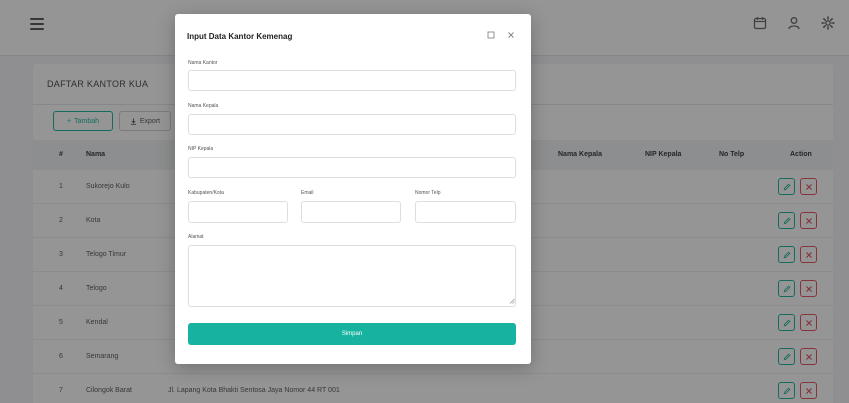 This screenshot has width=849, height=403. What do you see at coordinates (352, 167) in the screenshot?
I see `nip-kepala-input` at bounding box center [352, 167].